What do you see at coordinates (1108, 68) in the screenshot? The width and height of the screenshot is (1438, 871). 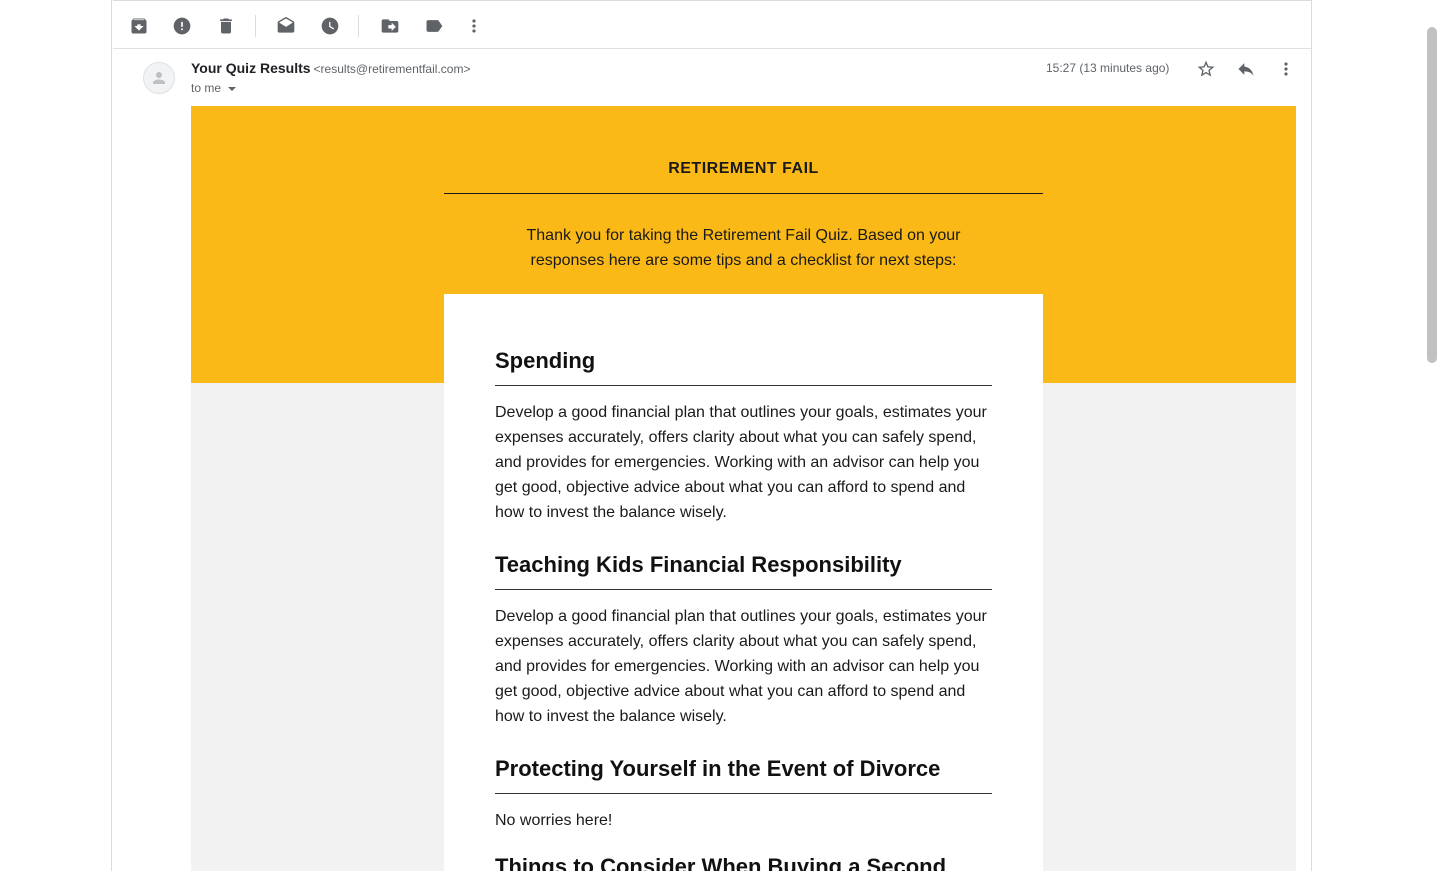 I see `message-timestamp: 15:27 (13 minutes ago)` at bounding box center [1108, 68].